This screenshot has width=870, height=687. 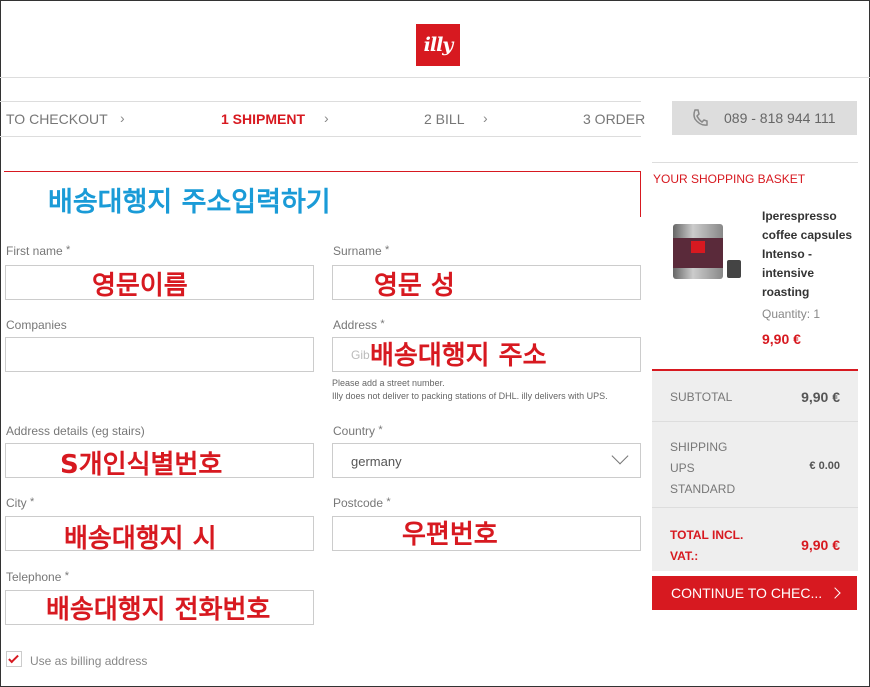 I want to click on shipping-carrier: UPS, so click(x=682, y=468).